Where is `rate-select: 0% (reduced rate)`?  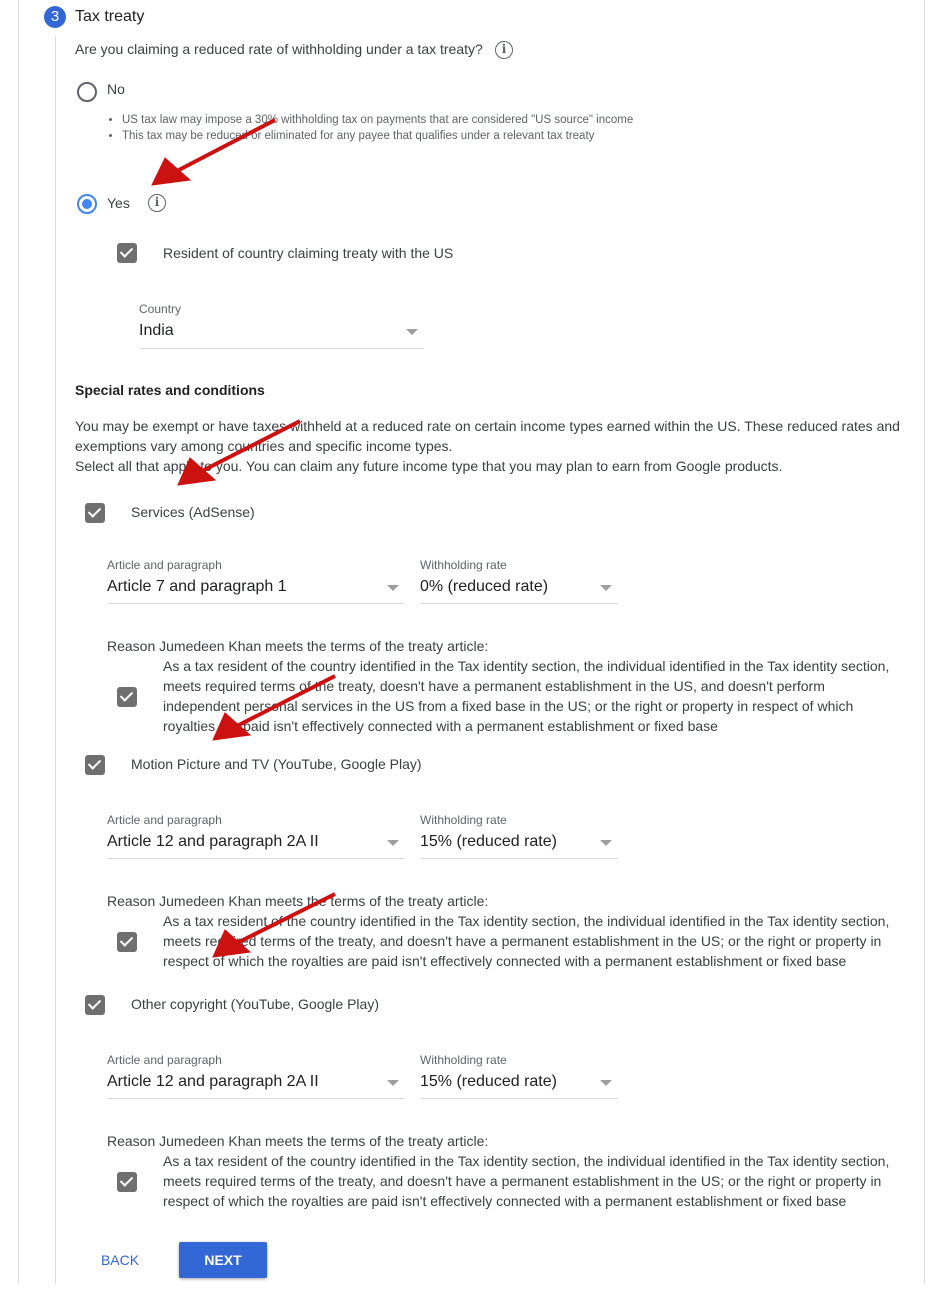
rate-select: 0% (reduced rate) is located at coordinates (484, 587).